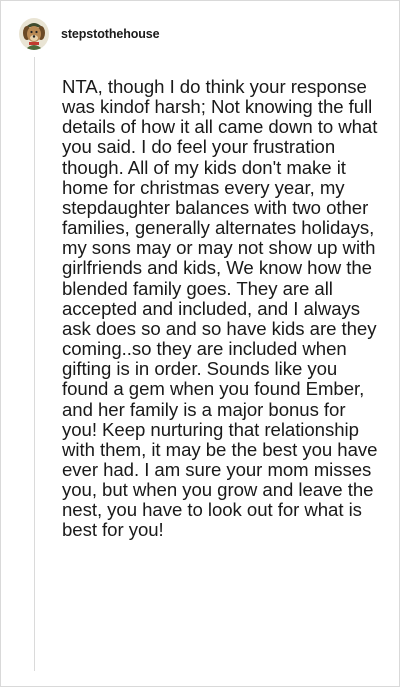  What do you see at coordinates (34, 34) in the screenshot?
I see `dog-avatar-icon` at bounding box center [34, 34].